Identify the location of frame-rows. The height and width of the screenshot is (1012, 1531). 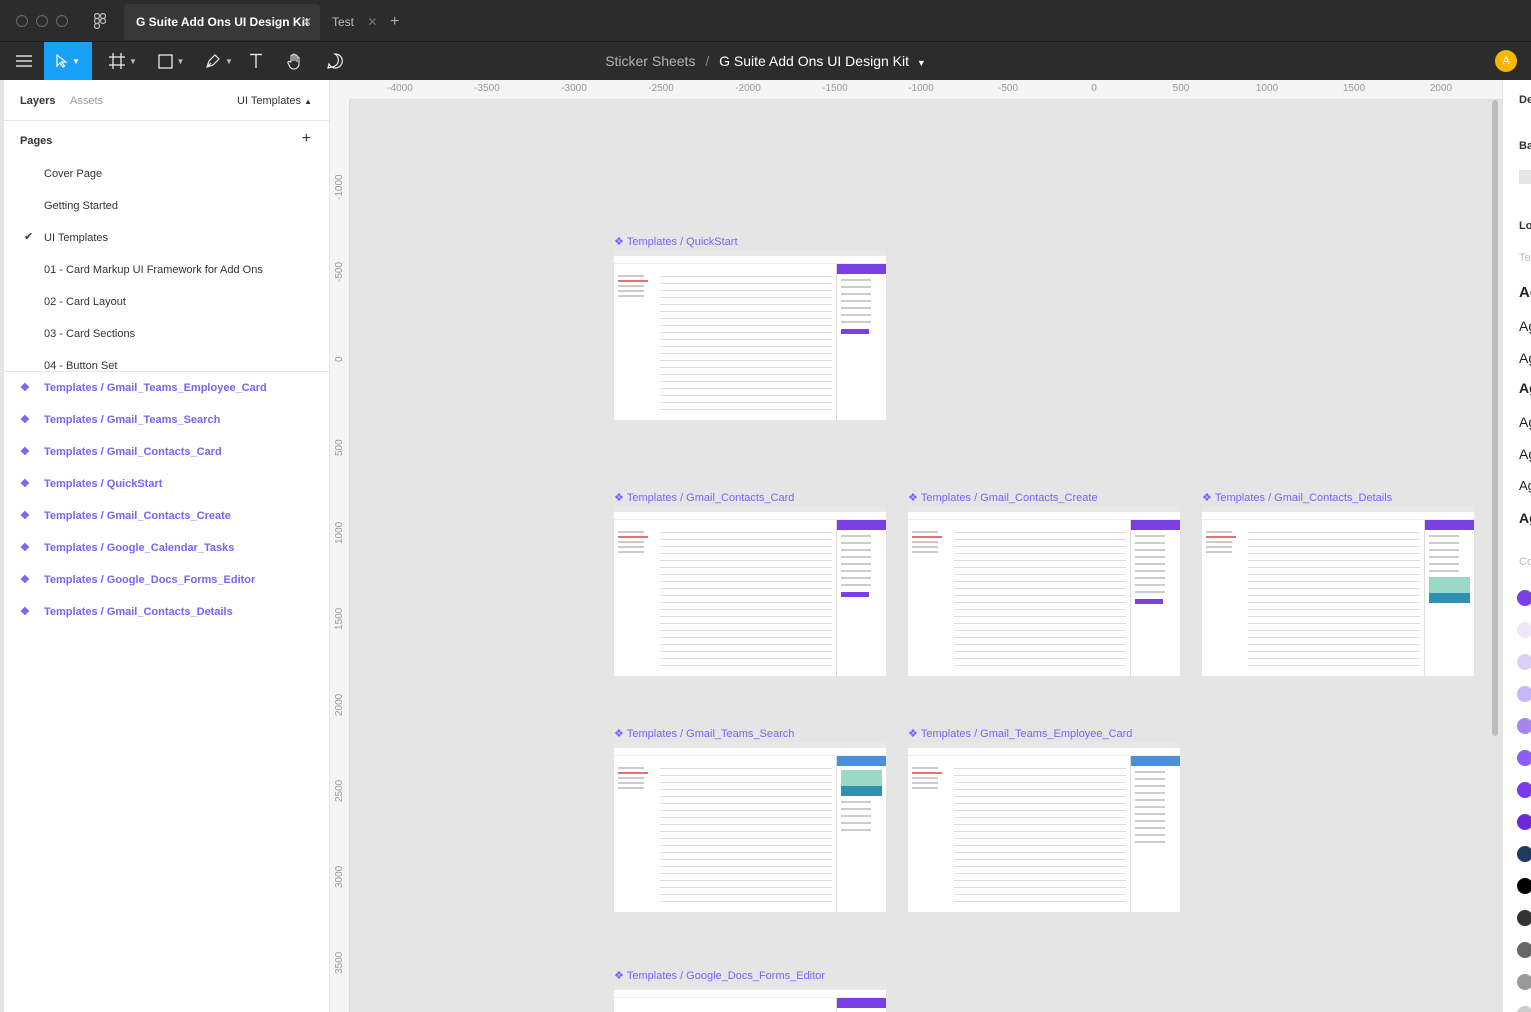
(746, 343).